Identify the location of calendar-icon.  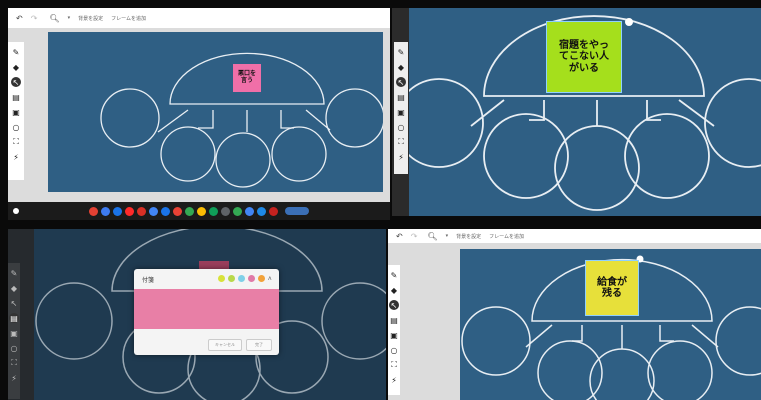
(153, 211).